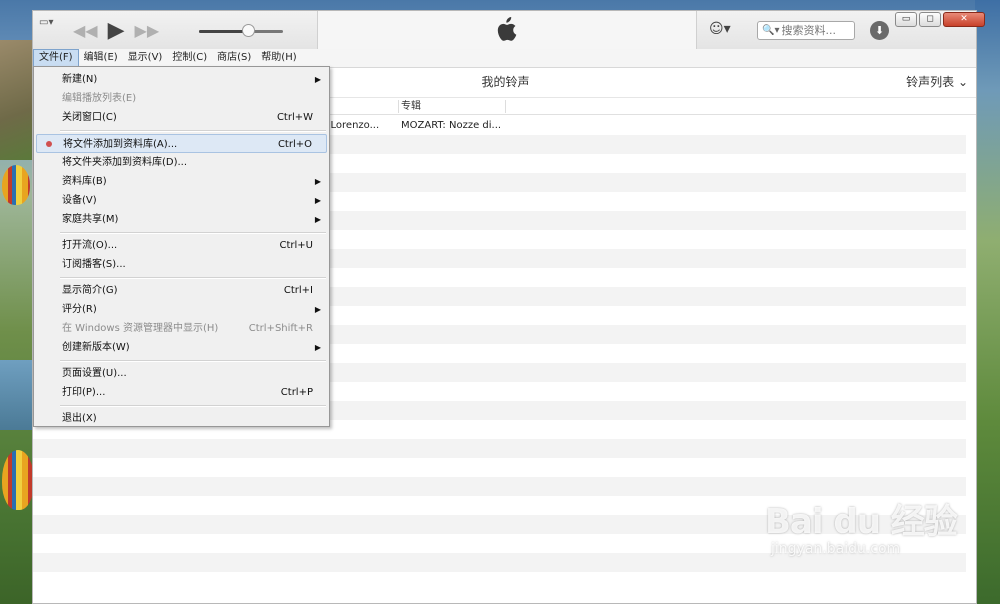 This screenshot has width=1000, height=604. I want to click on volume-fill, so click(223, 31).